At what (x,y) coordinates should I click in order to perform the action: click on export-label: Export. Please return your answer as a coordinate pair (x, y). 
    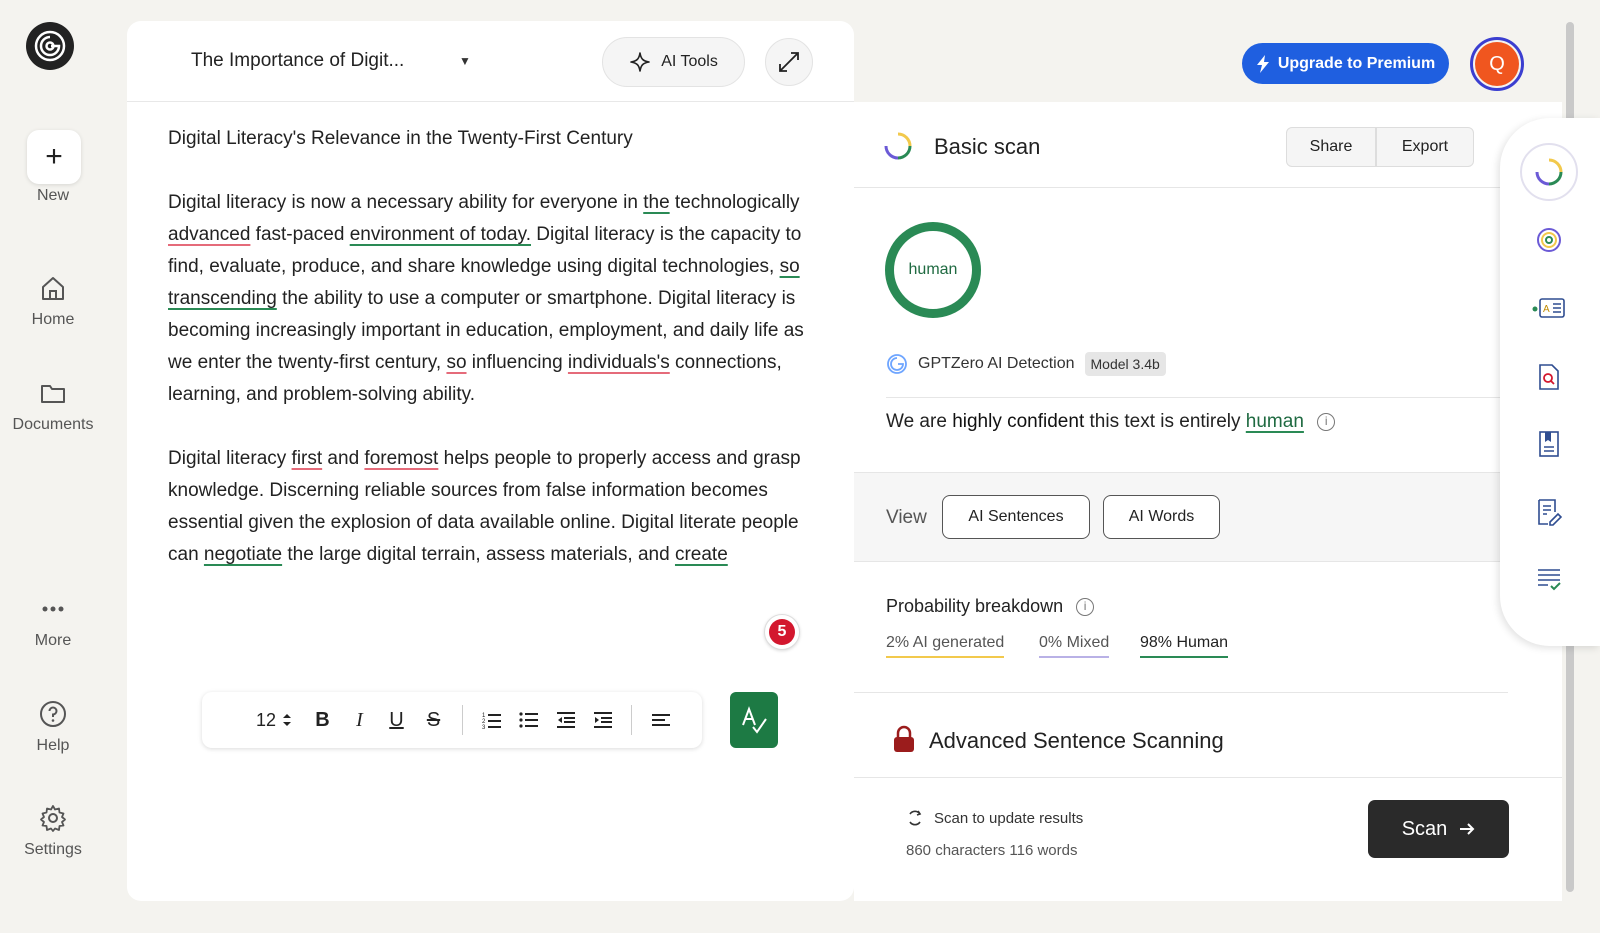
    Looking at the image, I should click on (1425, 146).